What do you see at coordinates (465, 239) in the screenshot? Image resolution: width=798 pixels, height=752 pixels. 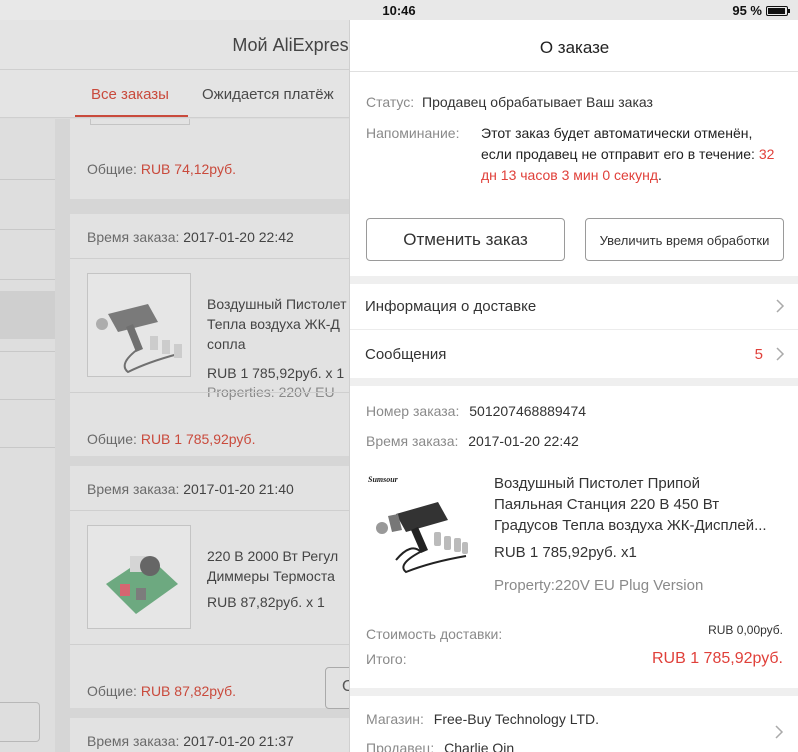 I see `cancel-order-button: Отменить заказ` at bounding box center [465, 239].